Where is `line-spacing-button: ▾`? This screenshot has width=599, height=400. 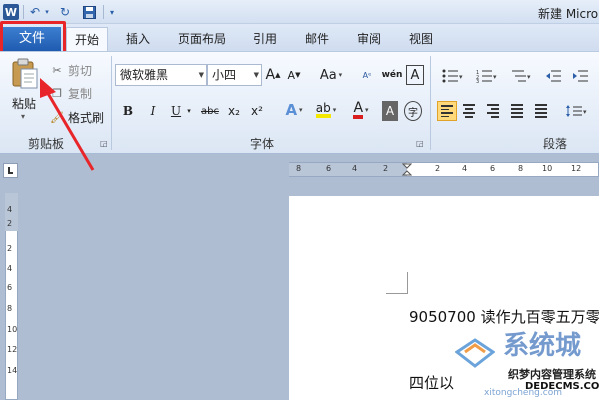
line-spacing-button: ▾ is located at coordinates (577, 111).